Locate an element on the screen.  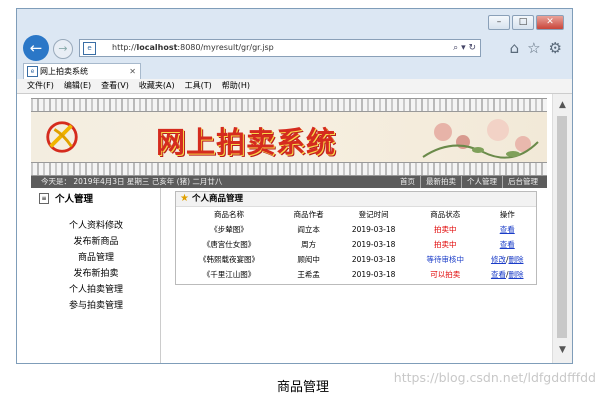
sidebar-menu: 个人资料修改 发布新商品 商品管理 发布新拍卖 个人拍卖管理 参与拍卖管理 is located at coordinates (96, 266).